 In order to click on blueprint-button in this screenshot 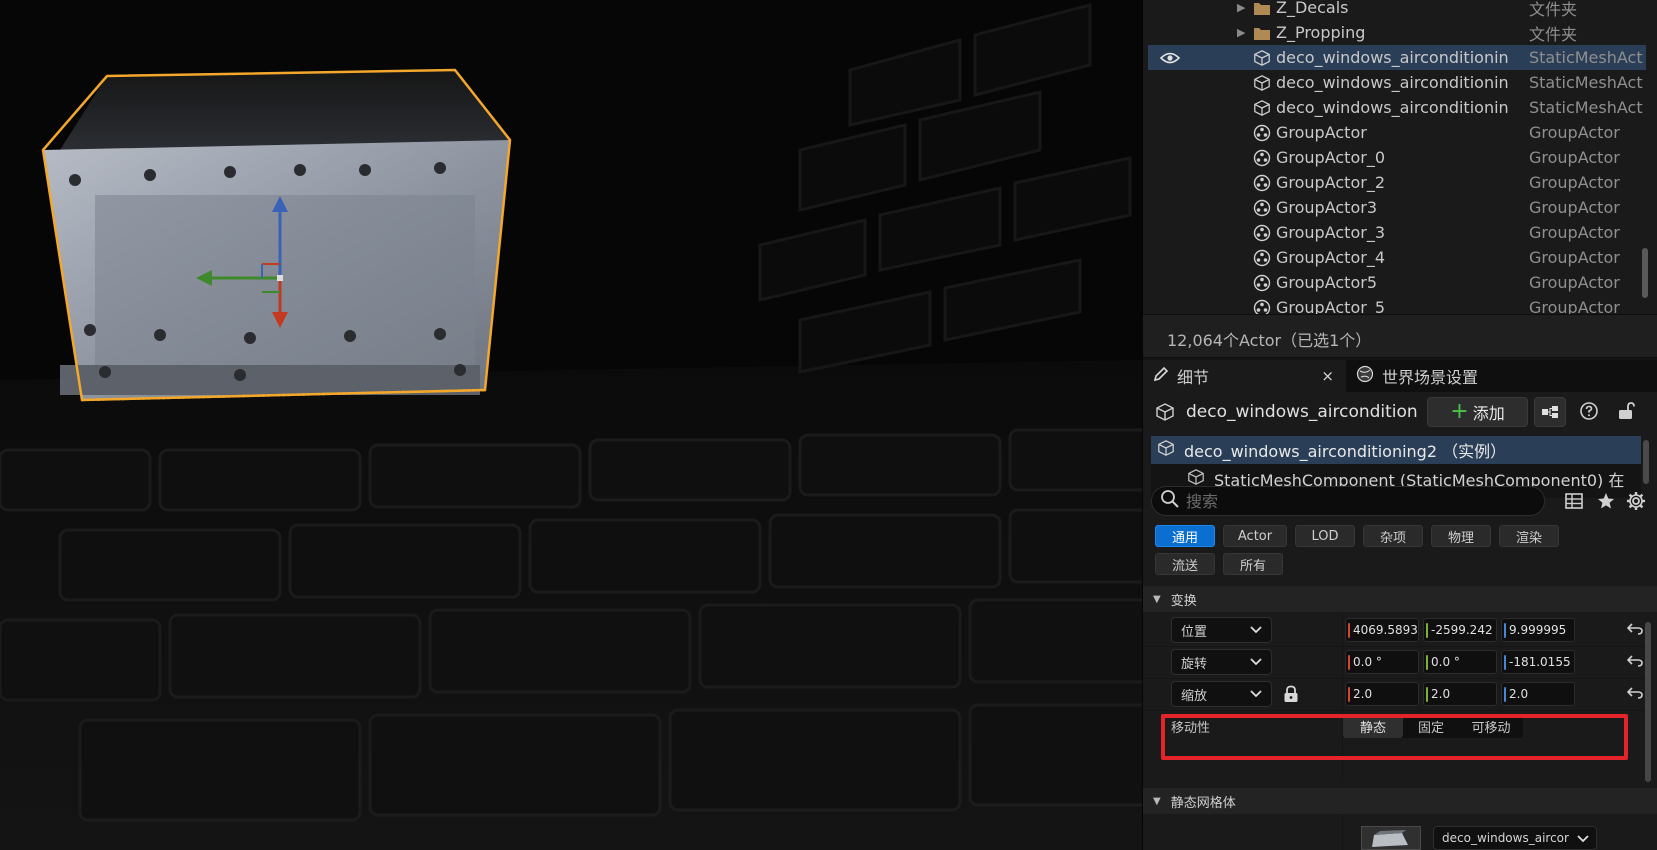, I will do `click(1550, 412)`.